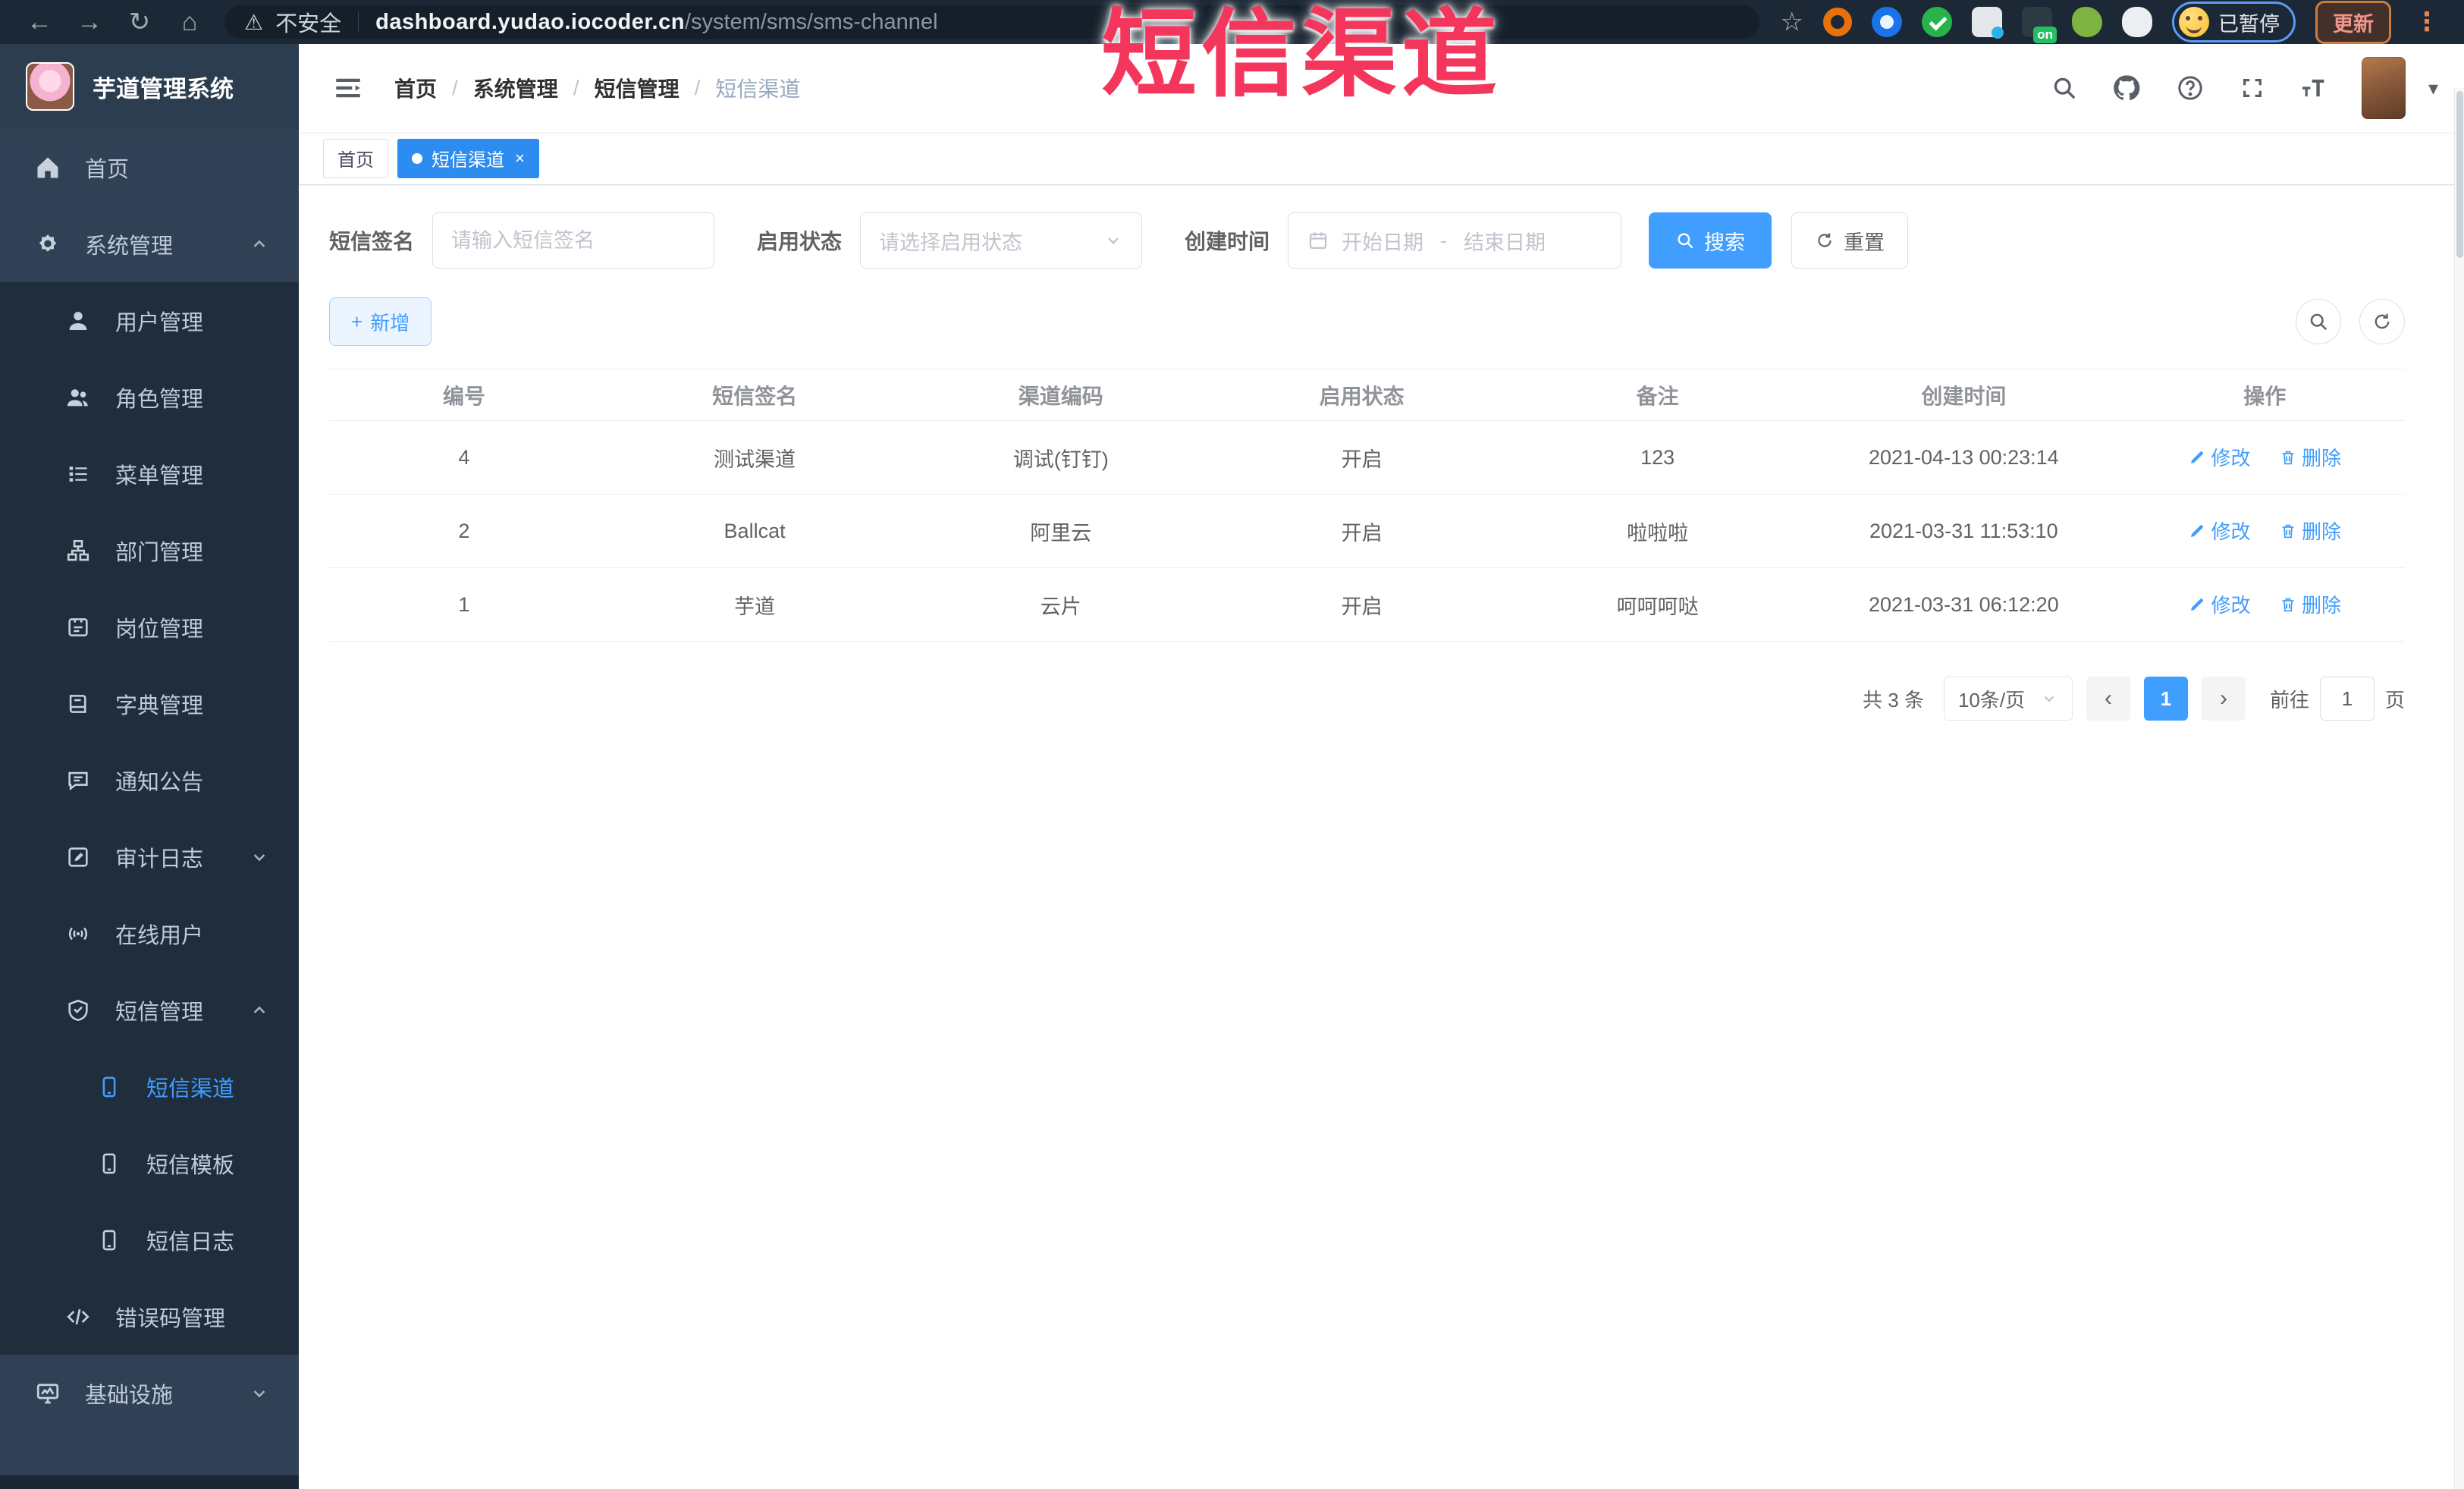 Image resolution: width=2464 pixels, height=1489 pixels. Describe the element at coordinates (149, 1393) in the screenshot. I see `sidebar-item-infrastructure: 基础设施` at that location.